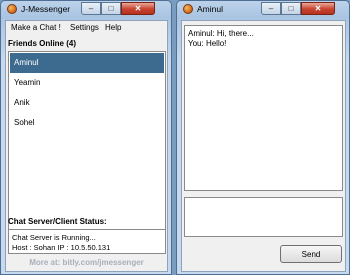 This screenshot has width=350, height=275. What do you see at coordinates (87, 83) in the screenshot?
I see `friend-item-yeamin: Yeamin` at bounding box center [87, 83].